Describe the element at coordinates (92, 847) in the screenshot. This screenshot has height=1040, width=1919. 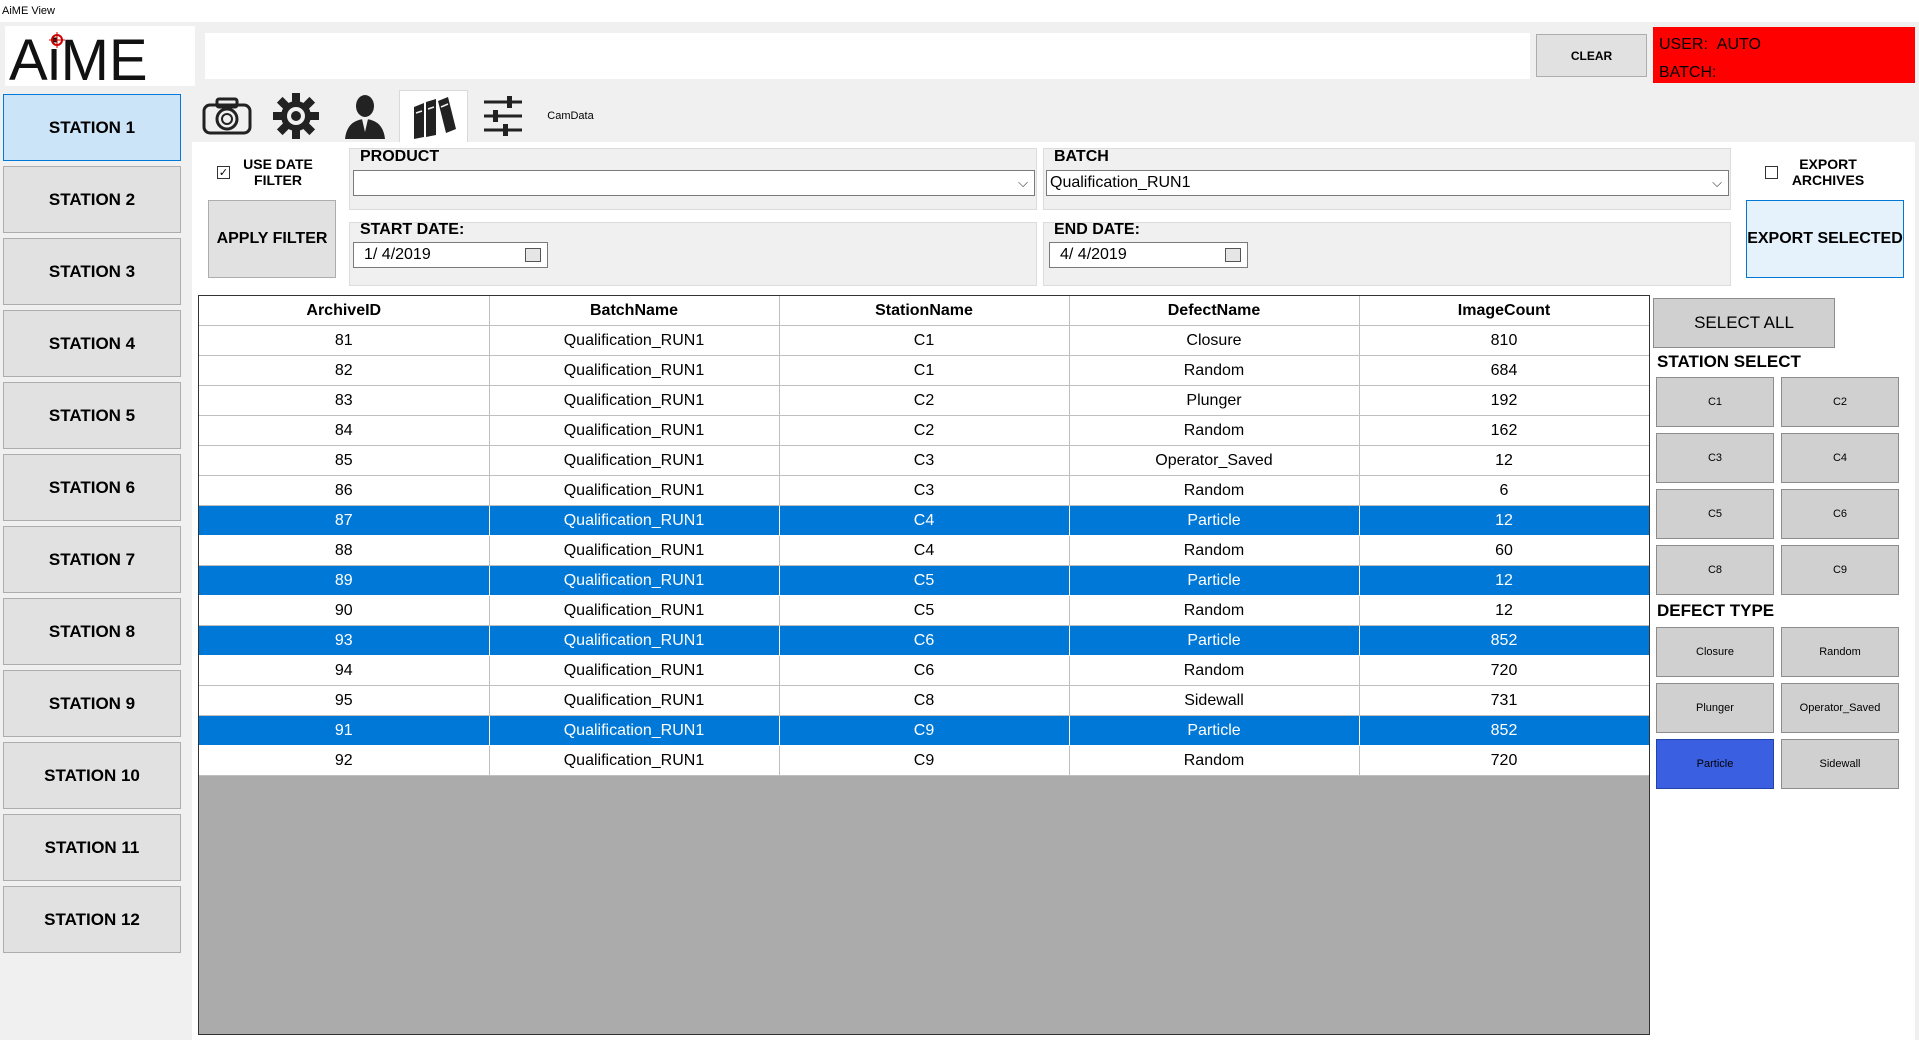
I see `station-11-button: STATION 11` at that location.